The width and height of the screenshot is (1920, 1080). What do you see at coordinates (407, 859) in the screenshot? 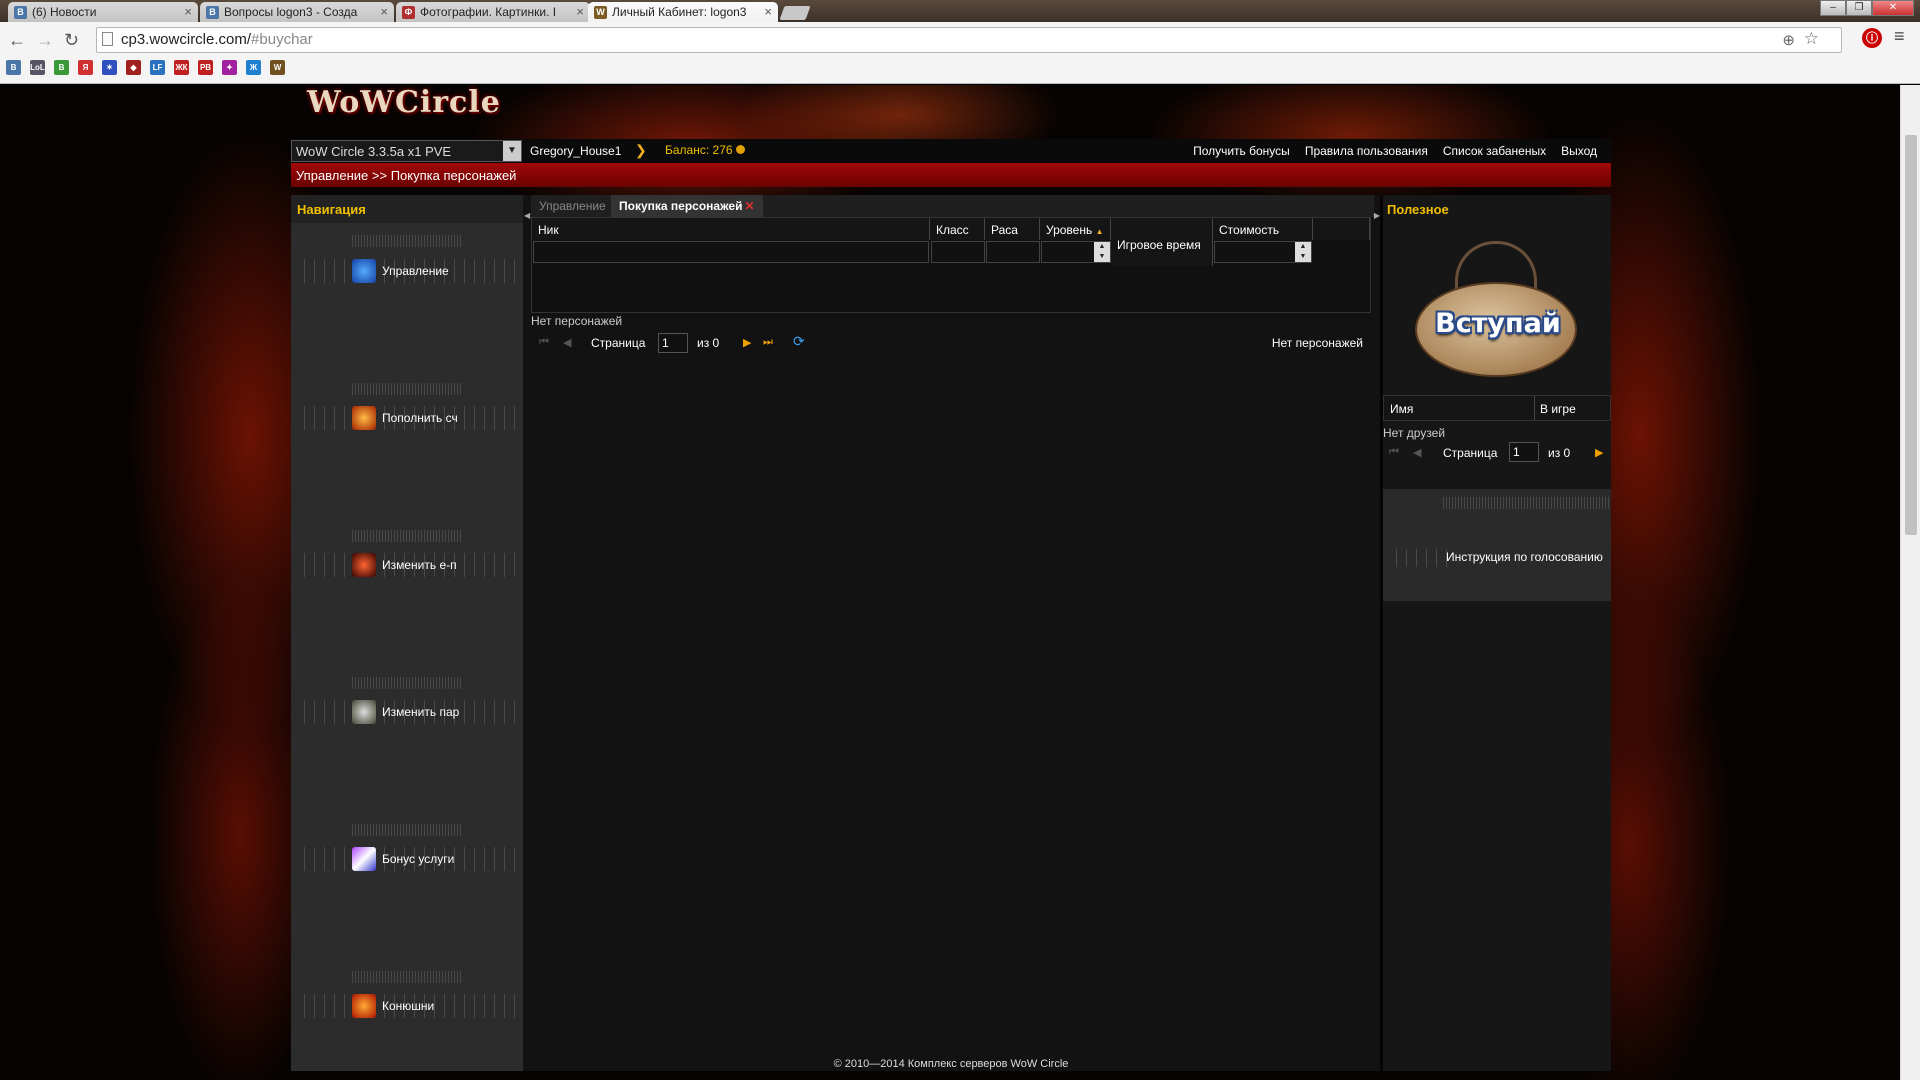
I see `nav-item-bonus: Бонус услуги` at bounding box center [407, 859].